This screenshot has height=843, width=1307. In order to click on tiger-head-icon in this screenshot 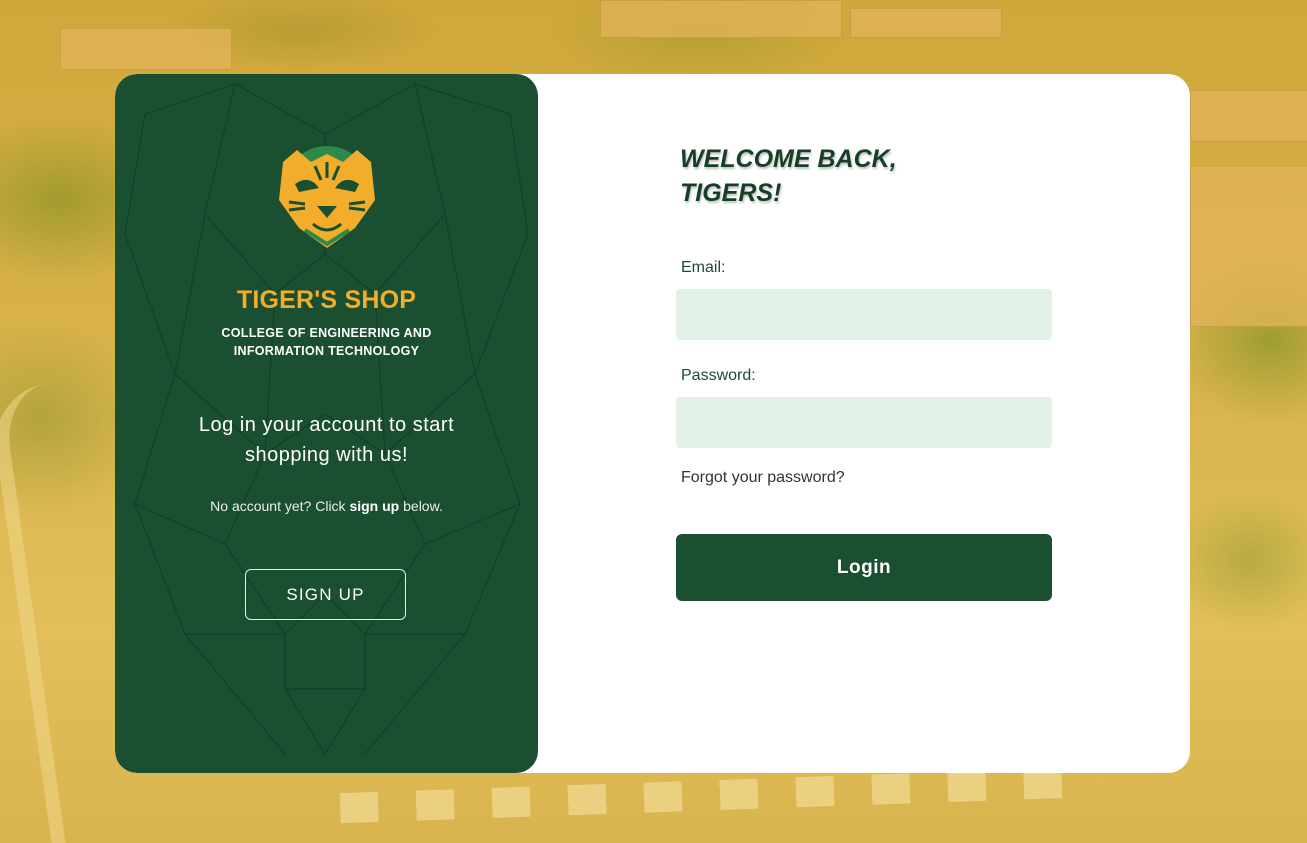, I will do `click(327, 198)`.